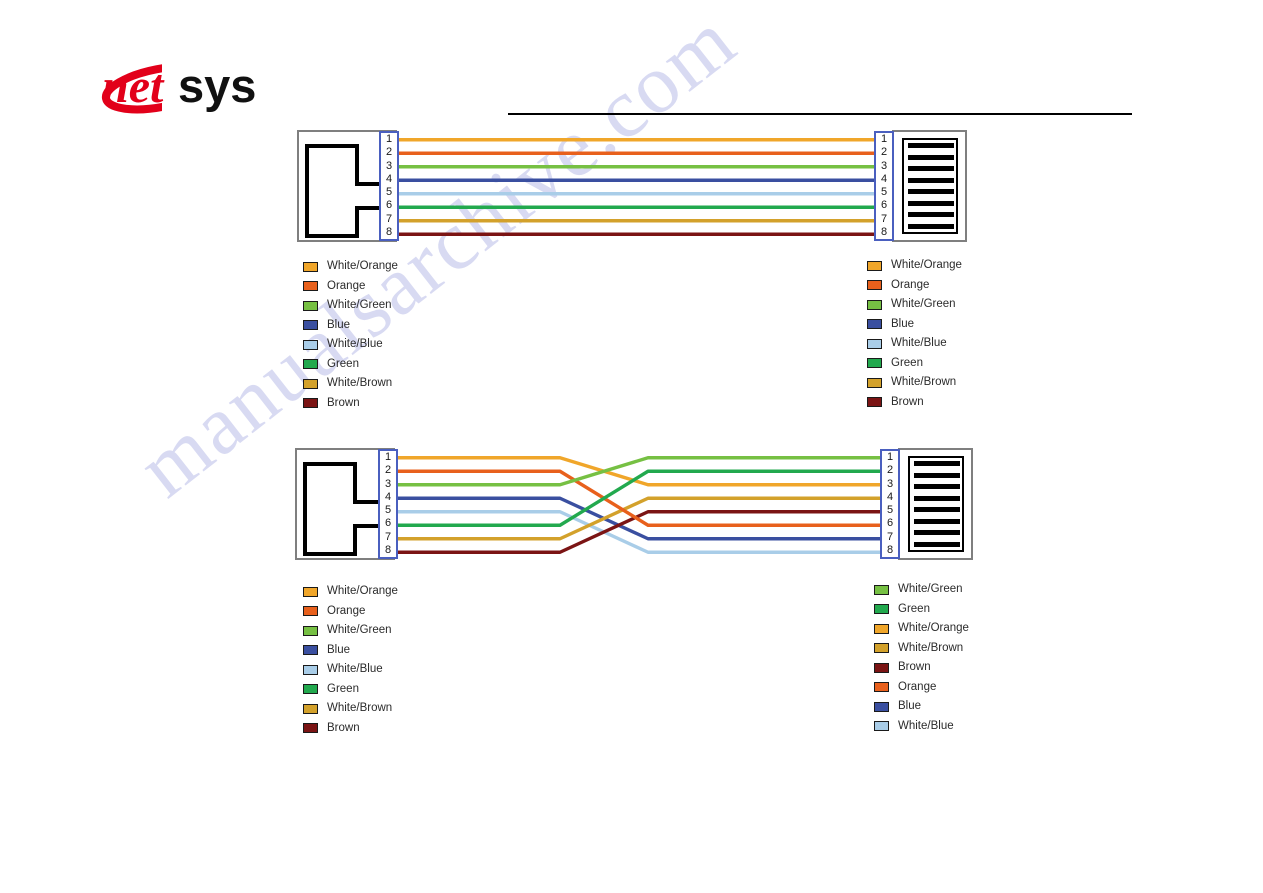 Image resolution: width=1263 pixels, height=893 pixels. I want to click on left-pin-column: 12345678, so click(388, 504).